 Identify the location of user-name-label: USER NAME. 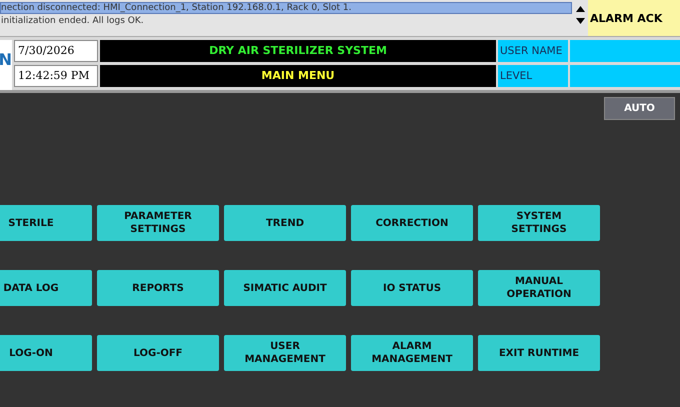
(533, 51).